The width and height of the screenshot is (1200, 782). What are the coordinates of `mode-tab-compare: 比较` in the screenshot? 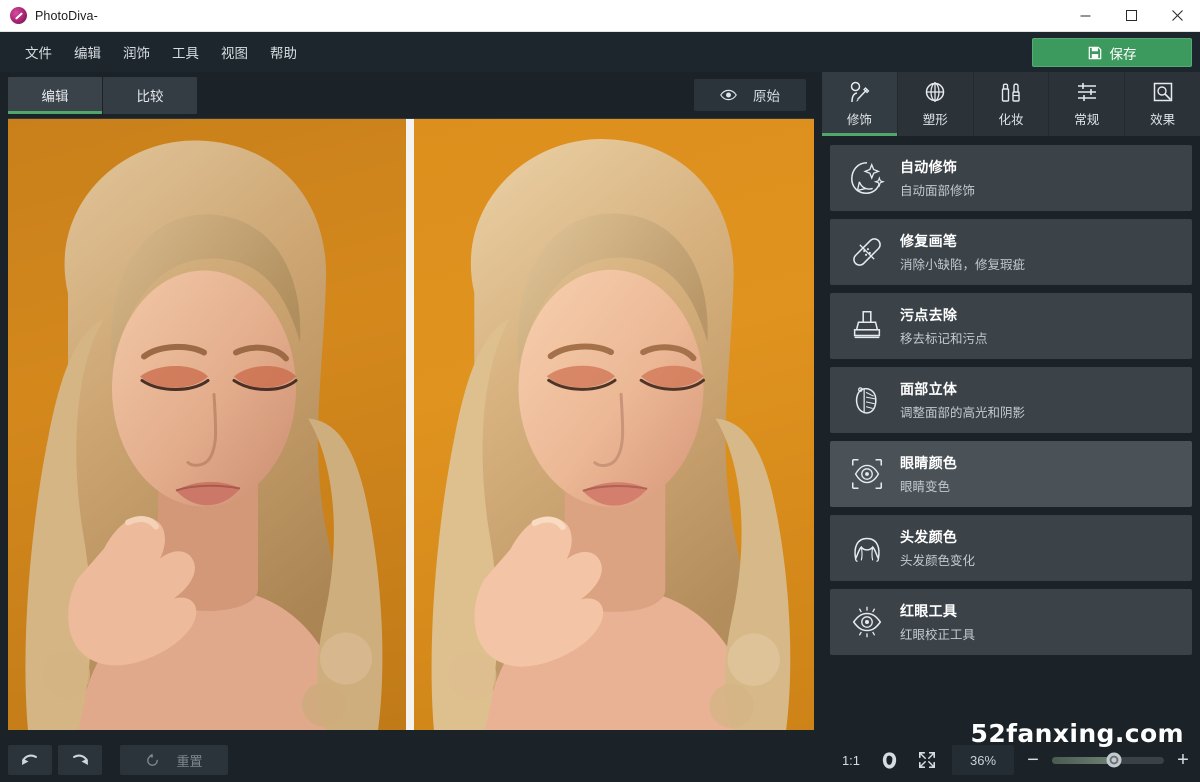 It's located at (150, 95).